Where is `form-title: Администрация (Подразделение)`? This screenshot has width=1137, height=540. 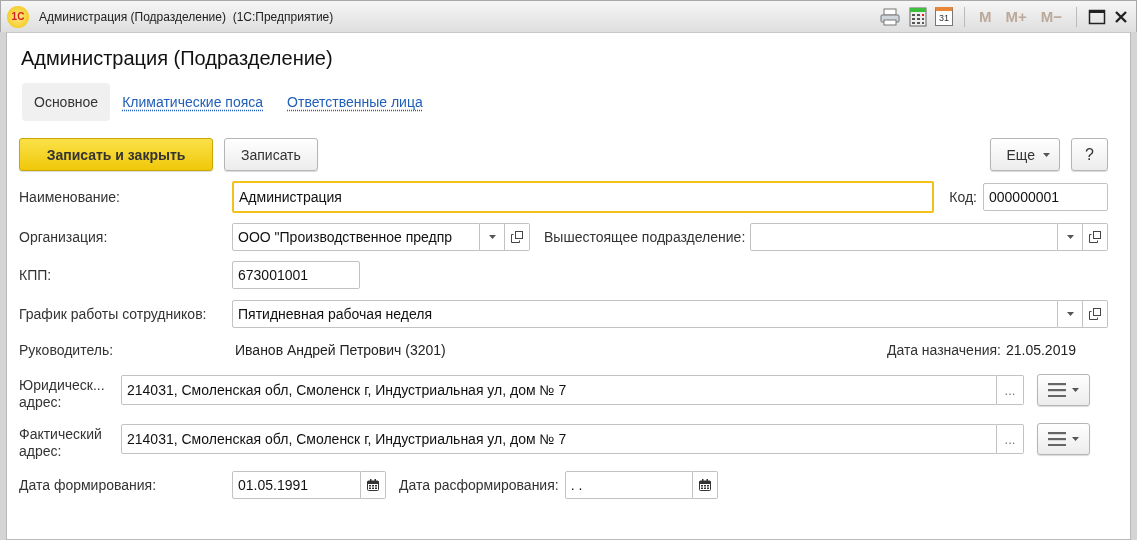 form-title: Администрация (Подразделение) is located at coordinates (177, 58).